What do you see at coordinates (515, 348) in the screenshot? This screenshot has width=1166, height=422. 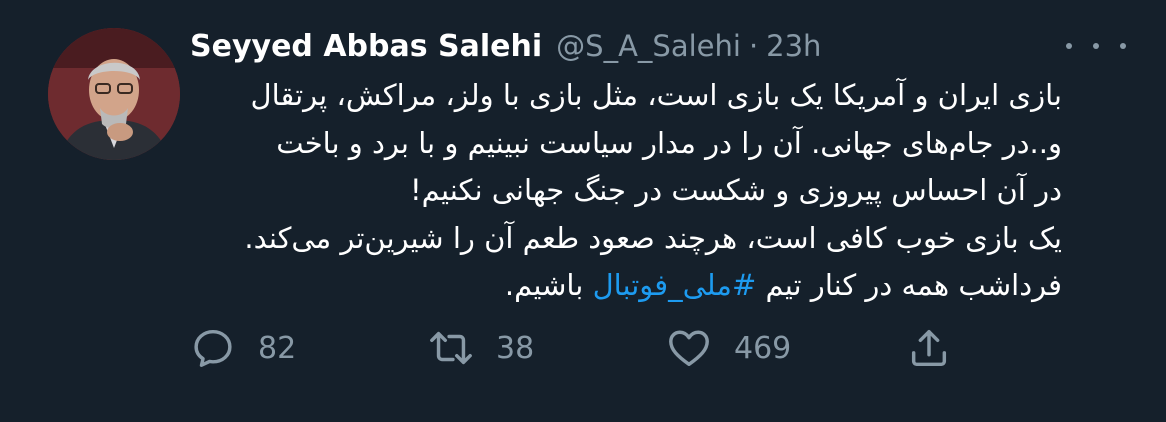 I see `retweet-count: 38` at bounding box center [515, 348].